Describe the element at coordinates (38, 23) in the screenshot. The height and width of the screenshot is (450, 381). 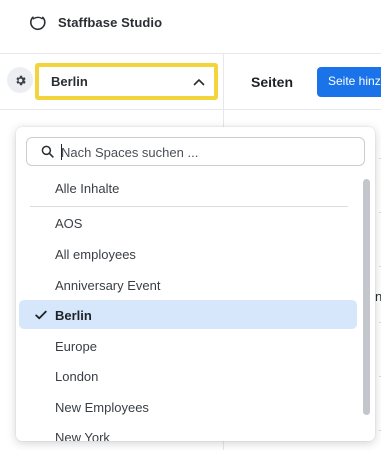
I see `staffbase-logo-icon` at that location.